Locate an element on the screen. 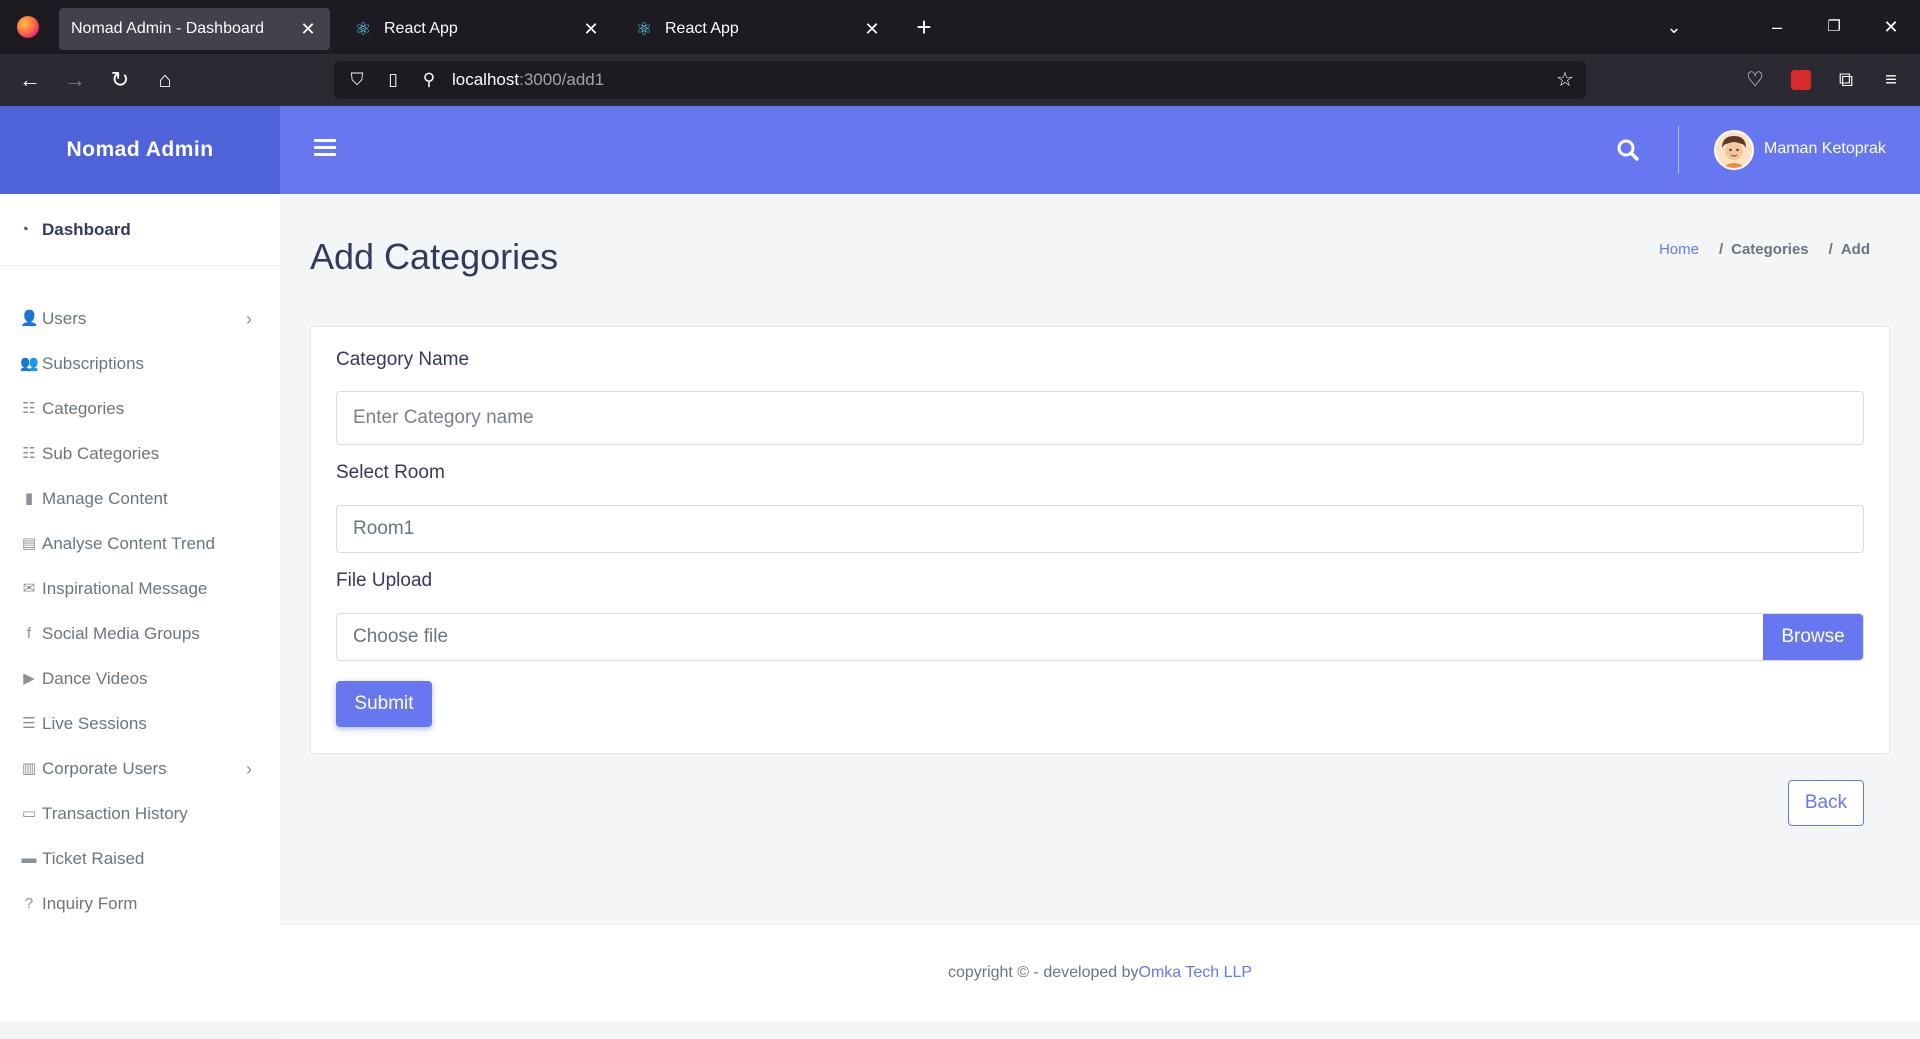 The width and height of the screenshot is (1920, 1039). select-room-label: Select Room is located at coordinates (390, 472).